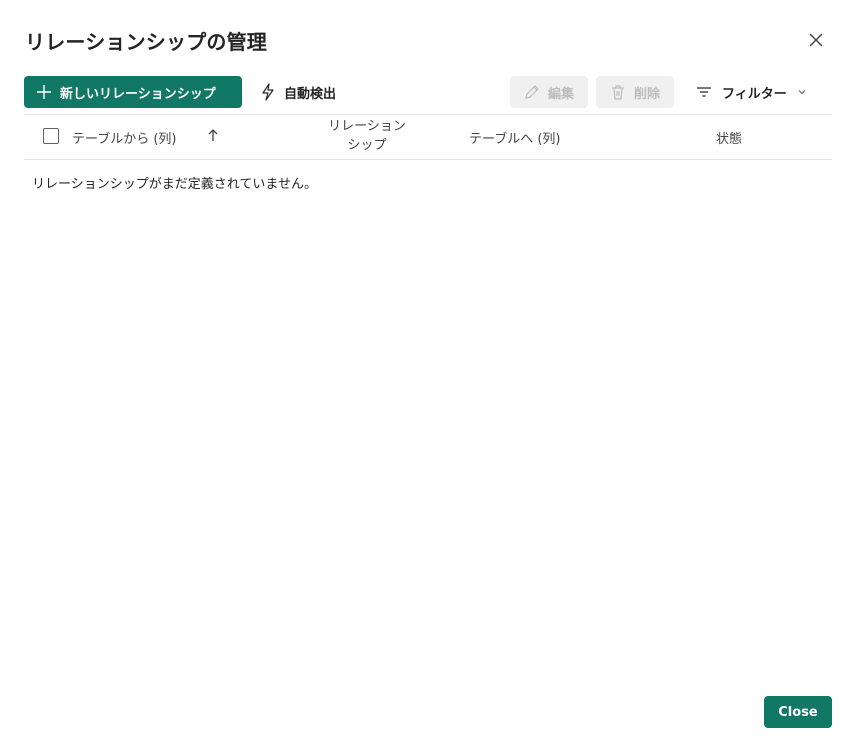 The height and width of the screenshot is (751, 854). What do you see at coordinates (816, 40) in the screenshot?
I see `close-icon` at bounding box center [816, 40].